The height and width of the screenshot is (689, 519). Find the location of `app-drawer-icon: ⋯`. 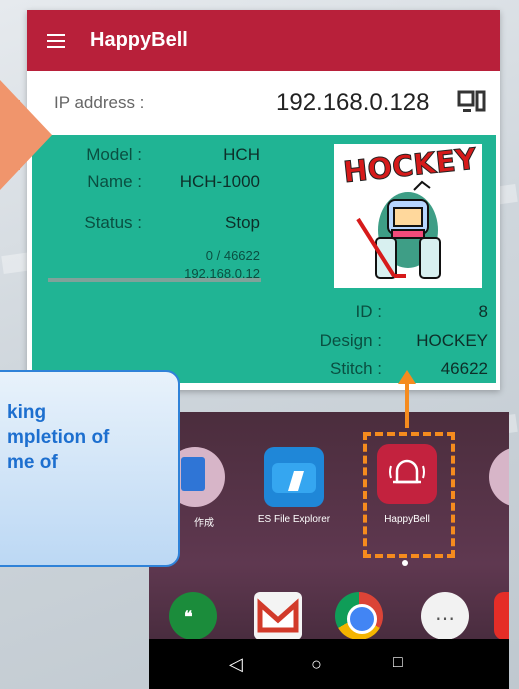

app-drawer-icon: ⋯ is located at coordinates (445, 616).